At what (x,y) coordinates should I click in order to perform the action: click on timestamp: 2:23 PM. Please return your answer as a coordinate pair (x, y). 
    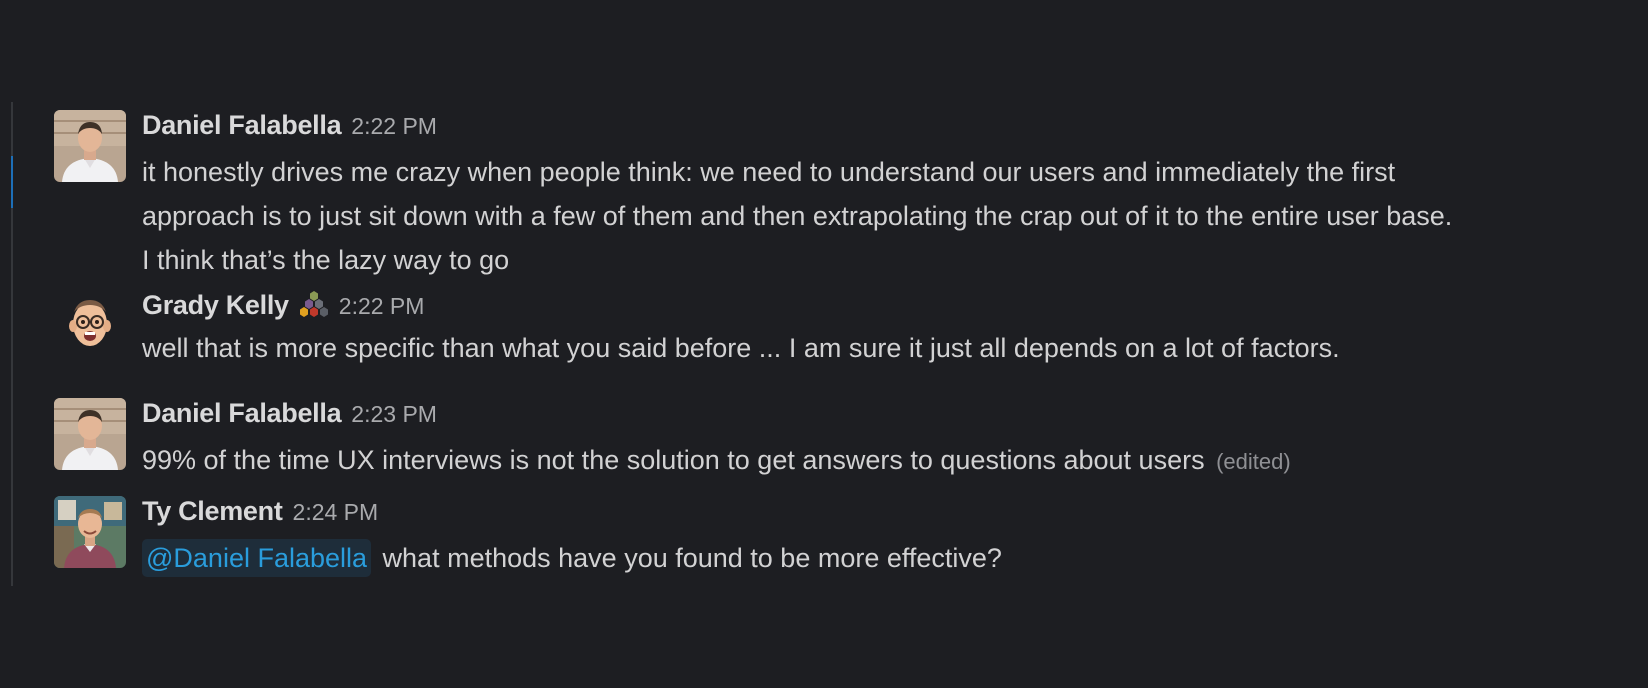
    Looking at the image, I should click on (394, 414).